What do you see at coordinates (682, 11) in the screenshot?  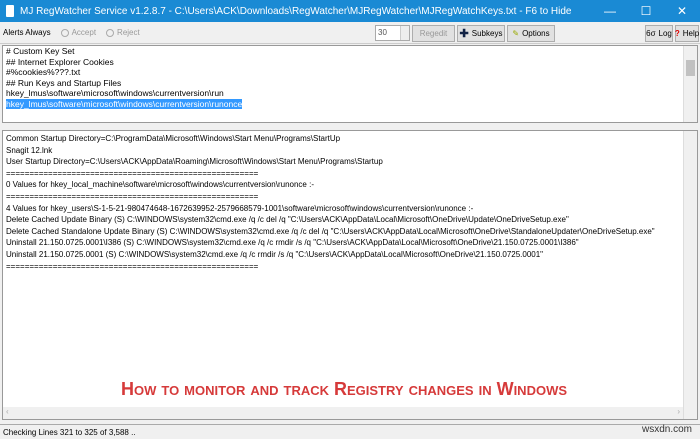 I see `close-button: ✕` at bounding box center [682, 11].